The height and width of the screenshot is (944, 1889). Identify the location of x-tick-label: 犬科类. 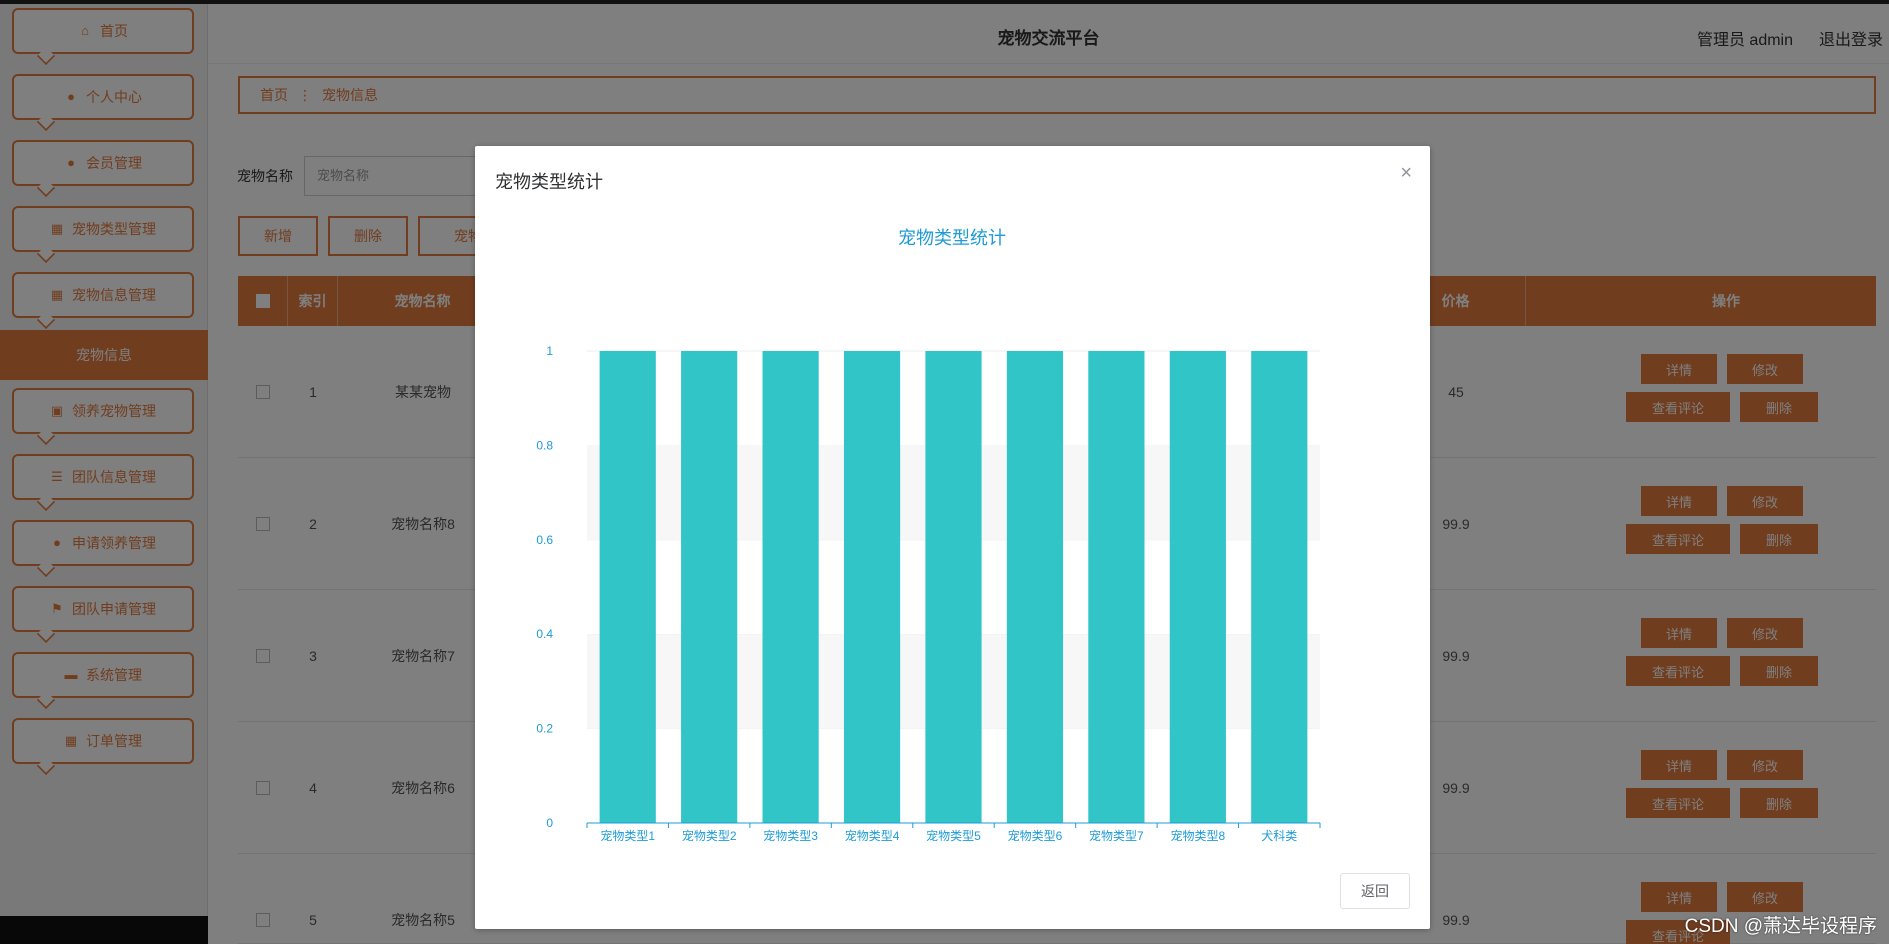
(1279, 836).